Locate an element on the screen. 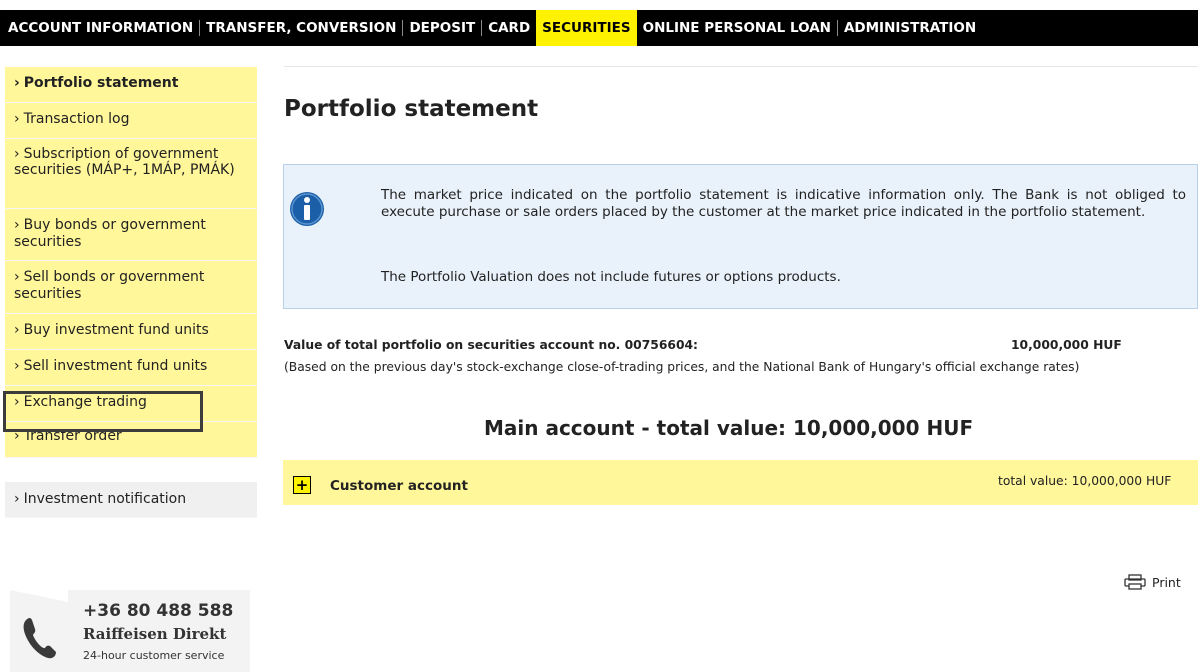 The width and height of the screenshot is (1198, 672). sidebar-item-transaction-log: › Transaction log is located at coordinates (131, 121).